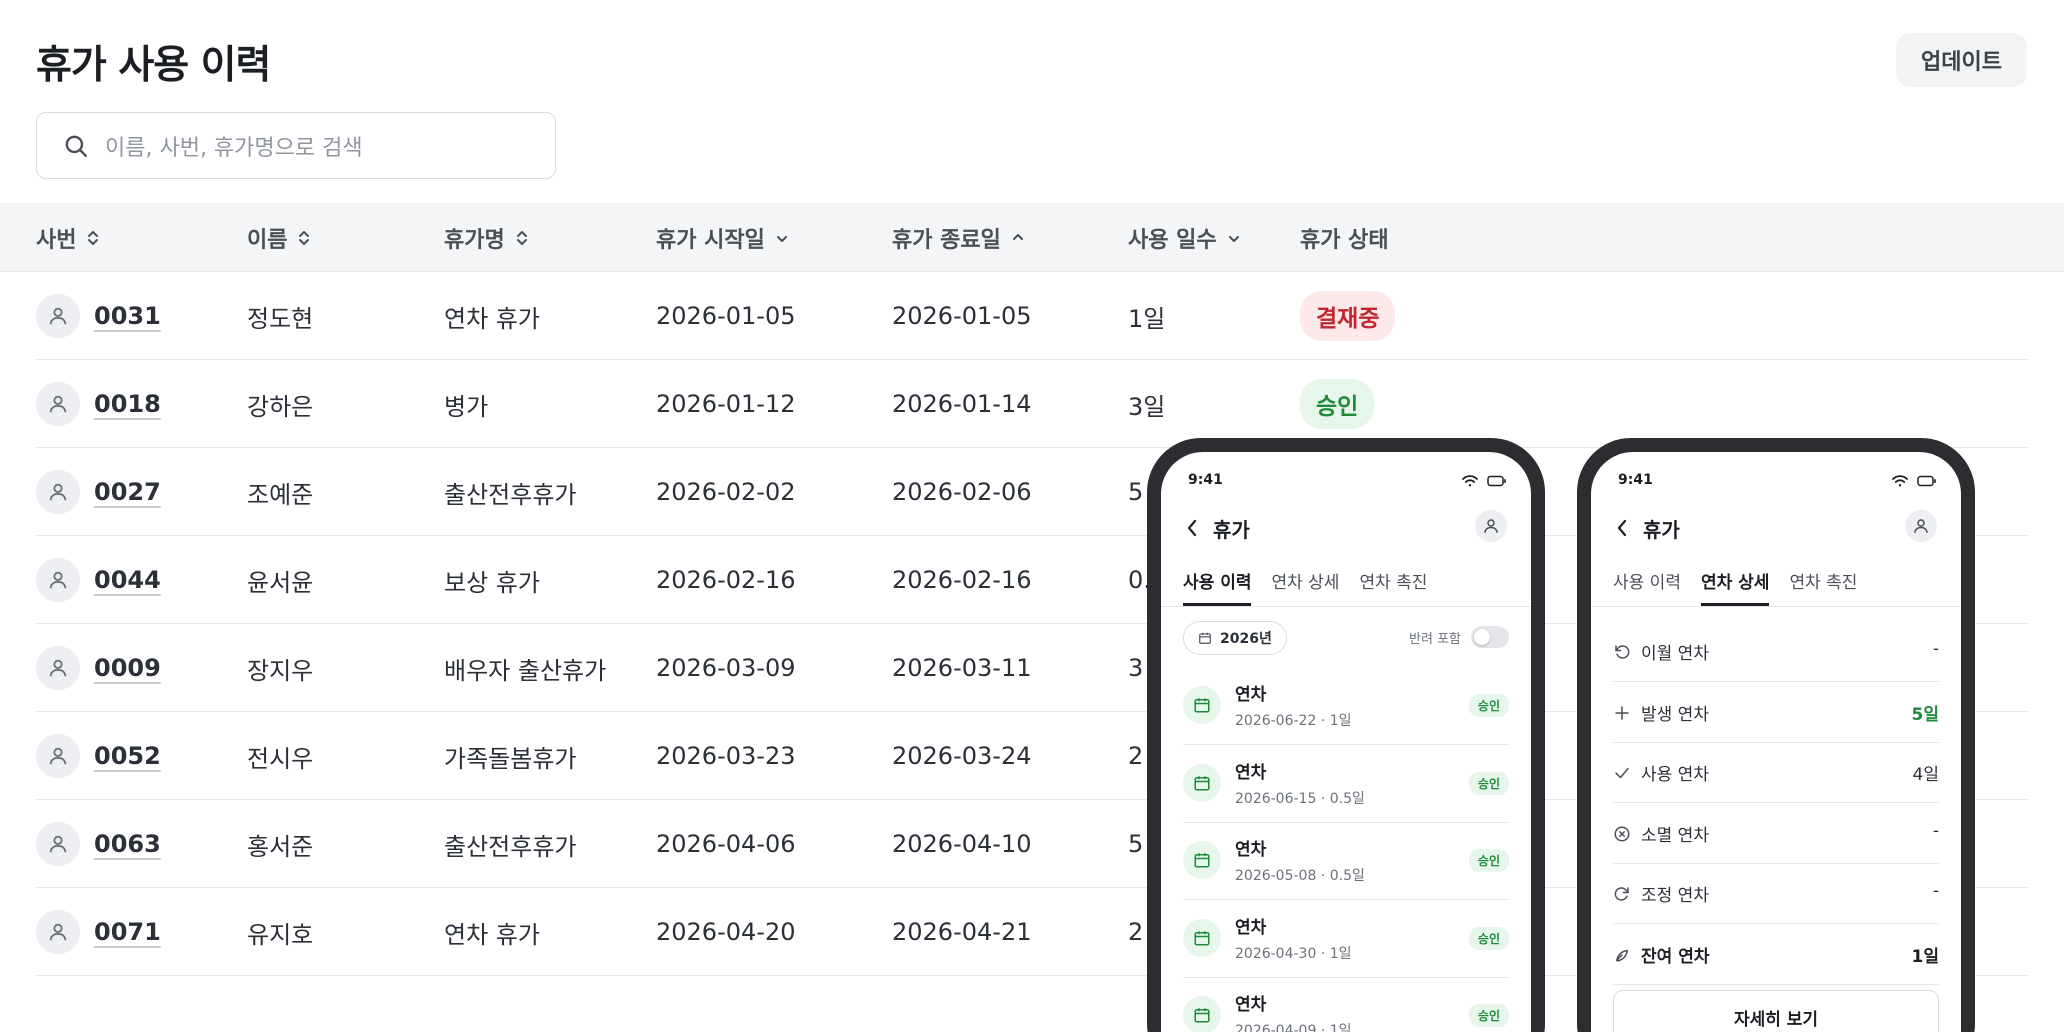 This screenshot has height=1032, width=2064. What do you see at coordinates (1346, 1005) in the screenshot?
I see `list-item: 연차 2026-04-09 · 1일 승인` at bounding box center [1346, 1005].